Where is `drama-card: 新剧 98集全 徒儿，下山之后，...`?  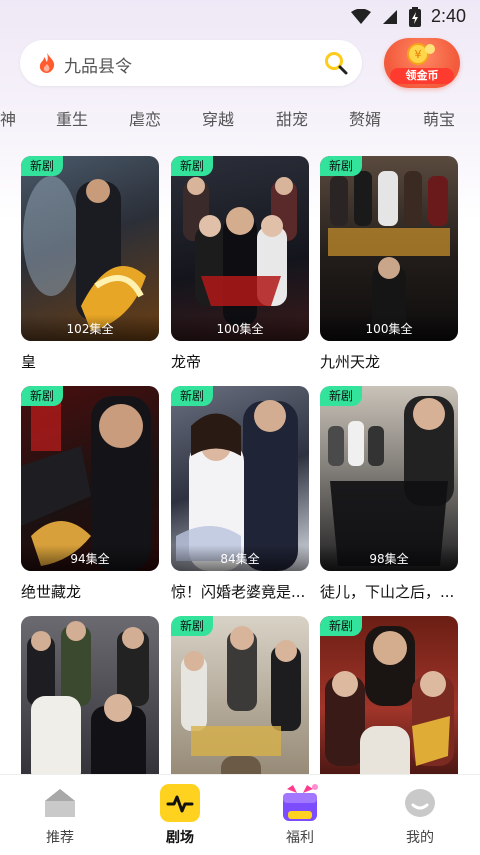 drama-card: 新剧 98集全 徒儿，下山之后，... is located at coordinates (389, 494).